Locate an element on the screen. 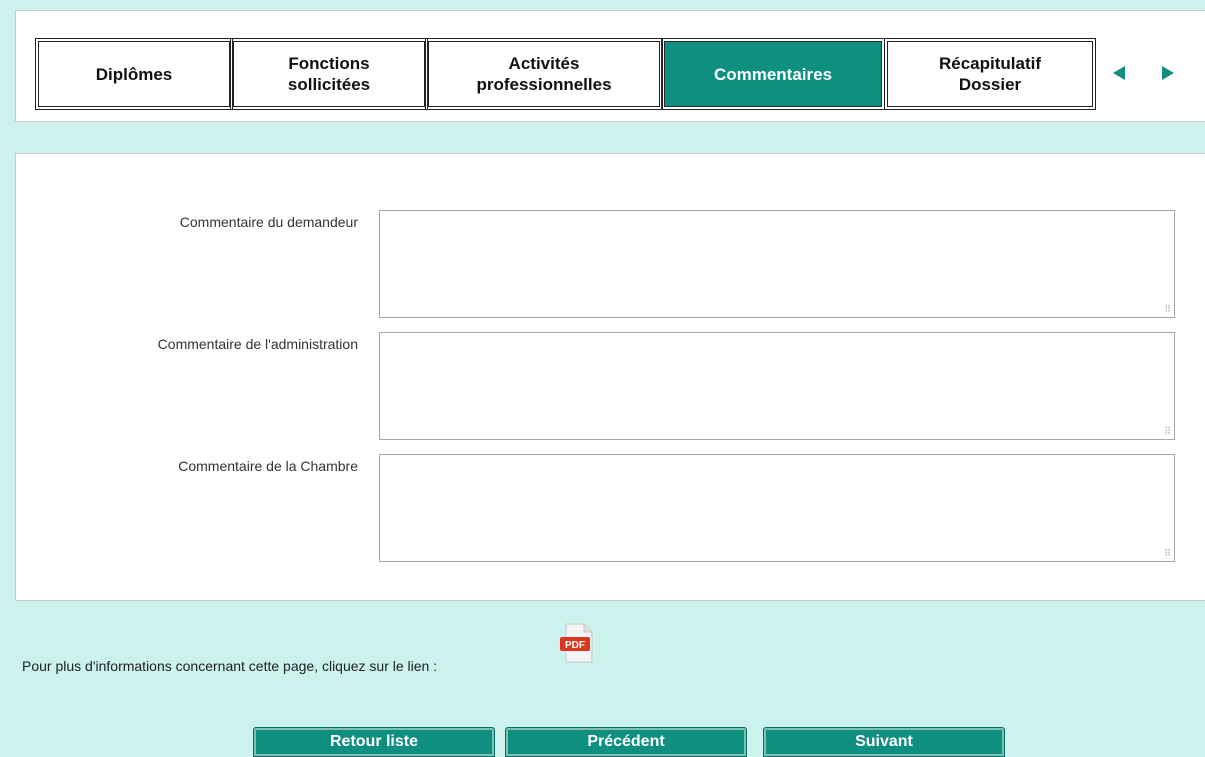  tab-fonctions-sollicitees: Fonctions sollicitées is located at coordinates (329, 74).